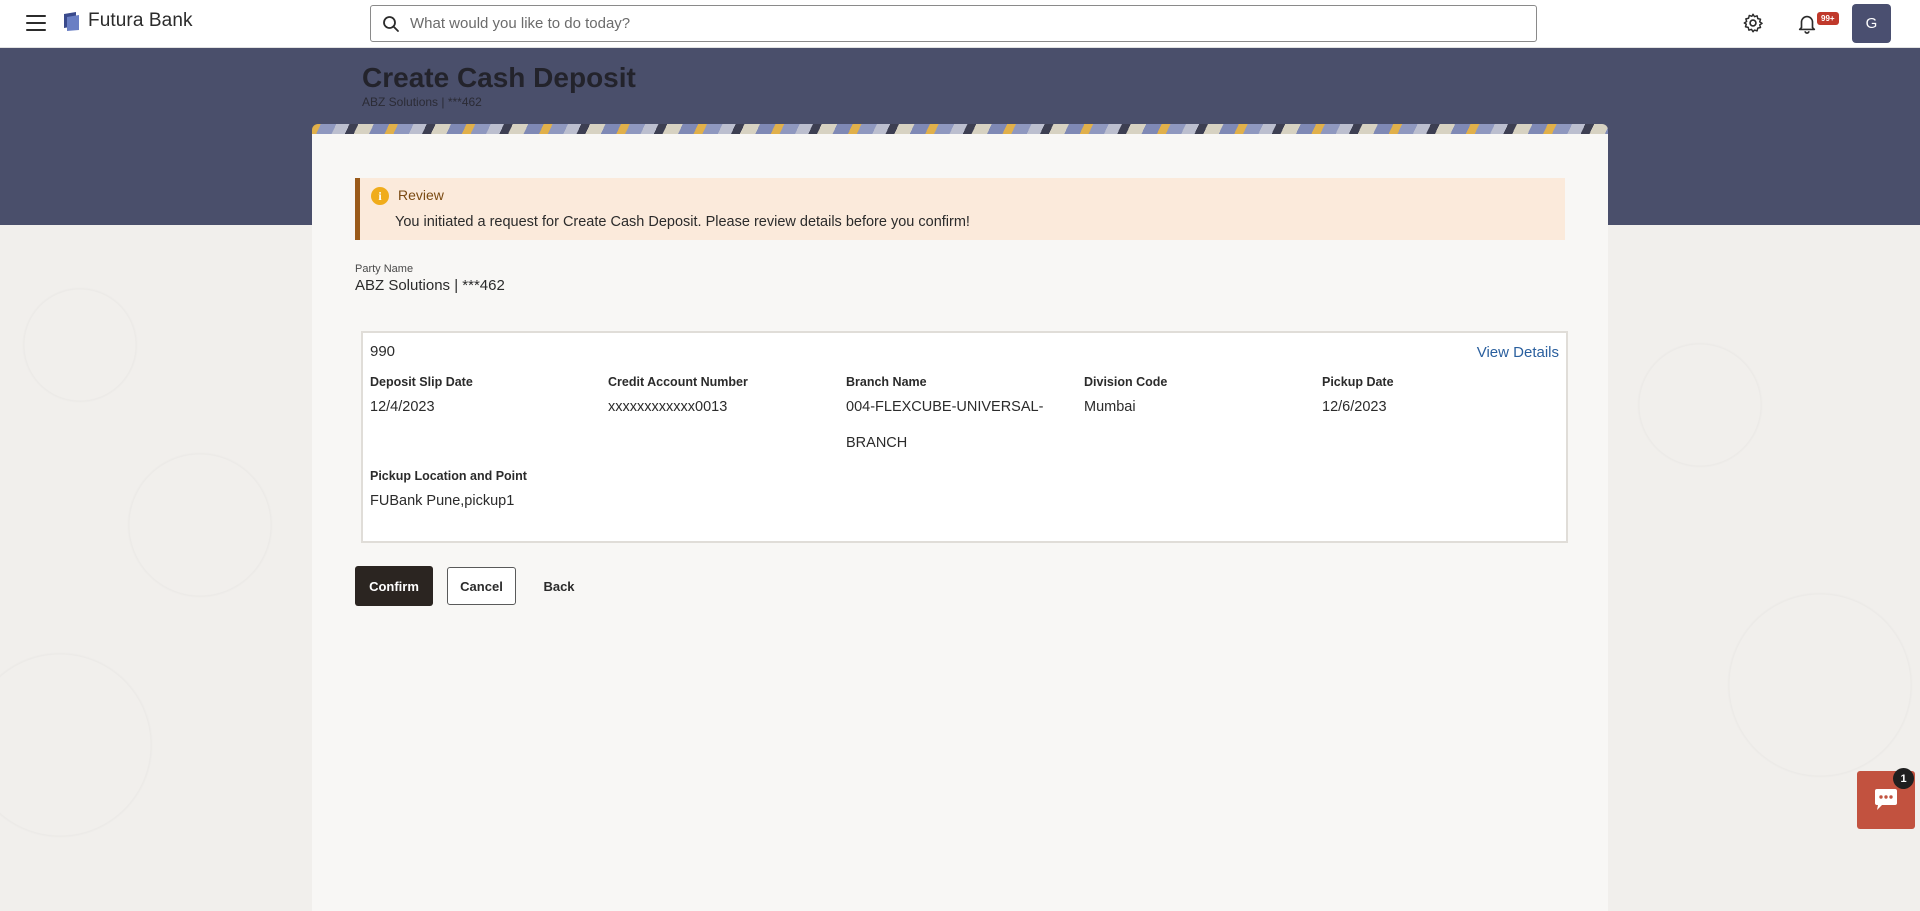  I want to click on pickup-location-value: FUBank Pune,pickup1, so click(442, 501).